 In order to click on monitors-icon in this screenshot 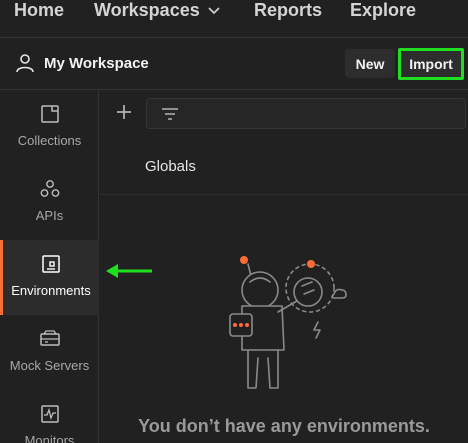, I will do `click(50, 414)`.